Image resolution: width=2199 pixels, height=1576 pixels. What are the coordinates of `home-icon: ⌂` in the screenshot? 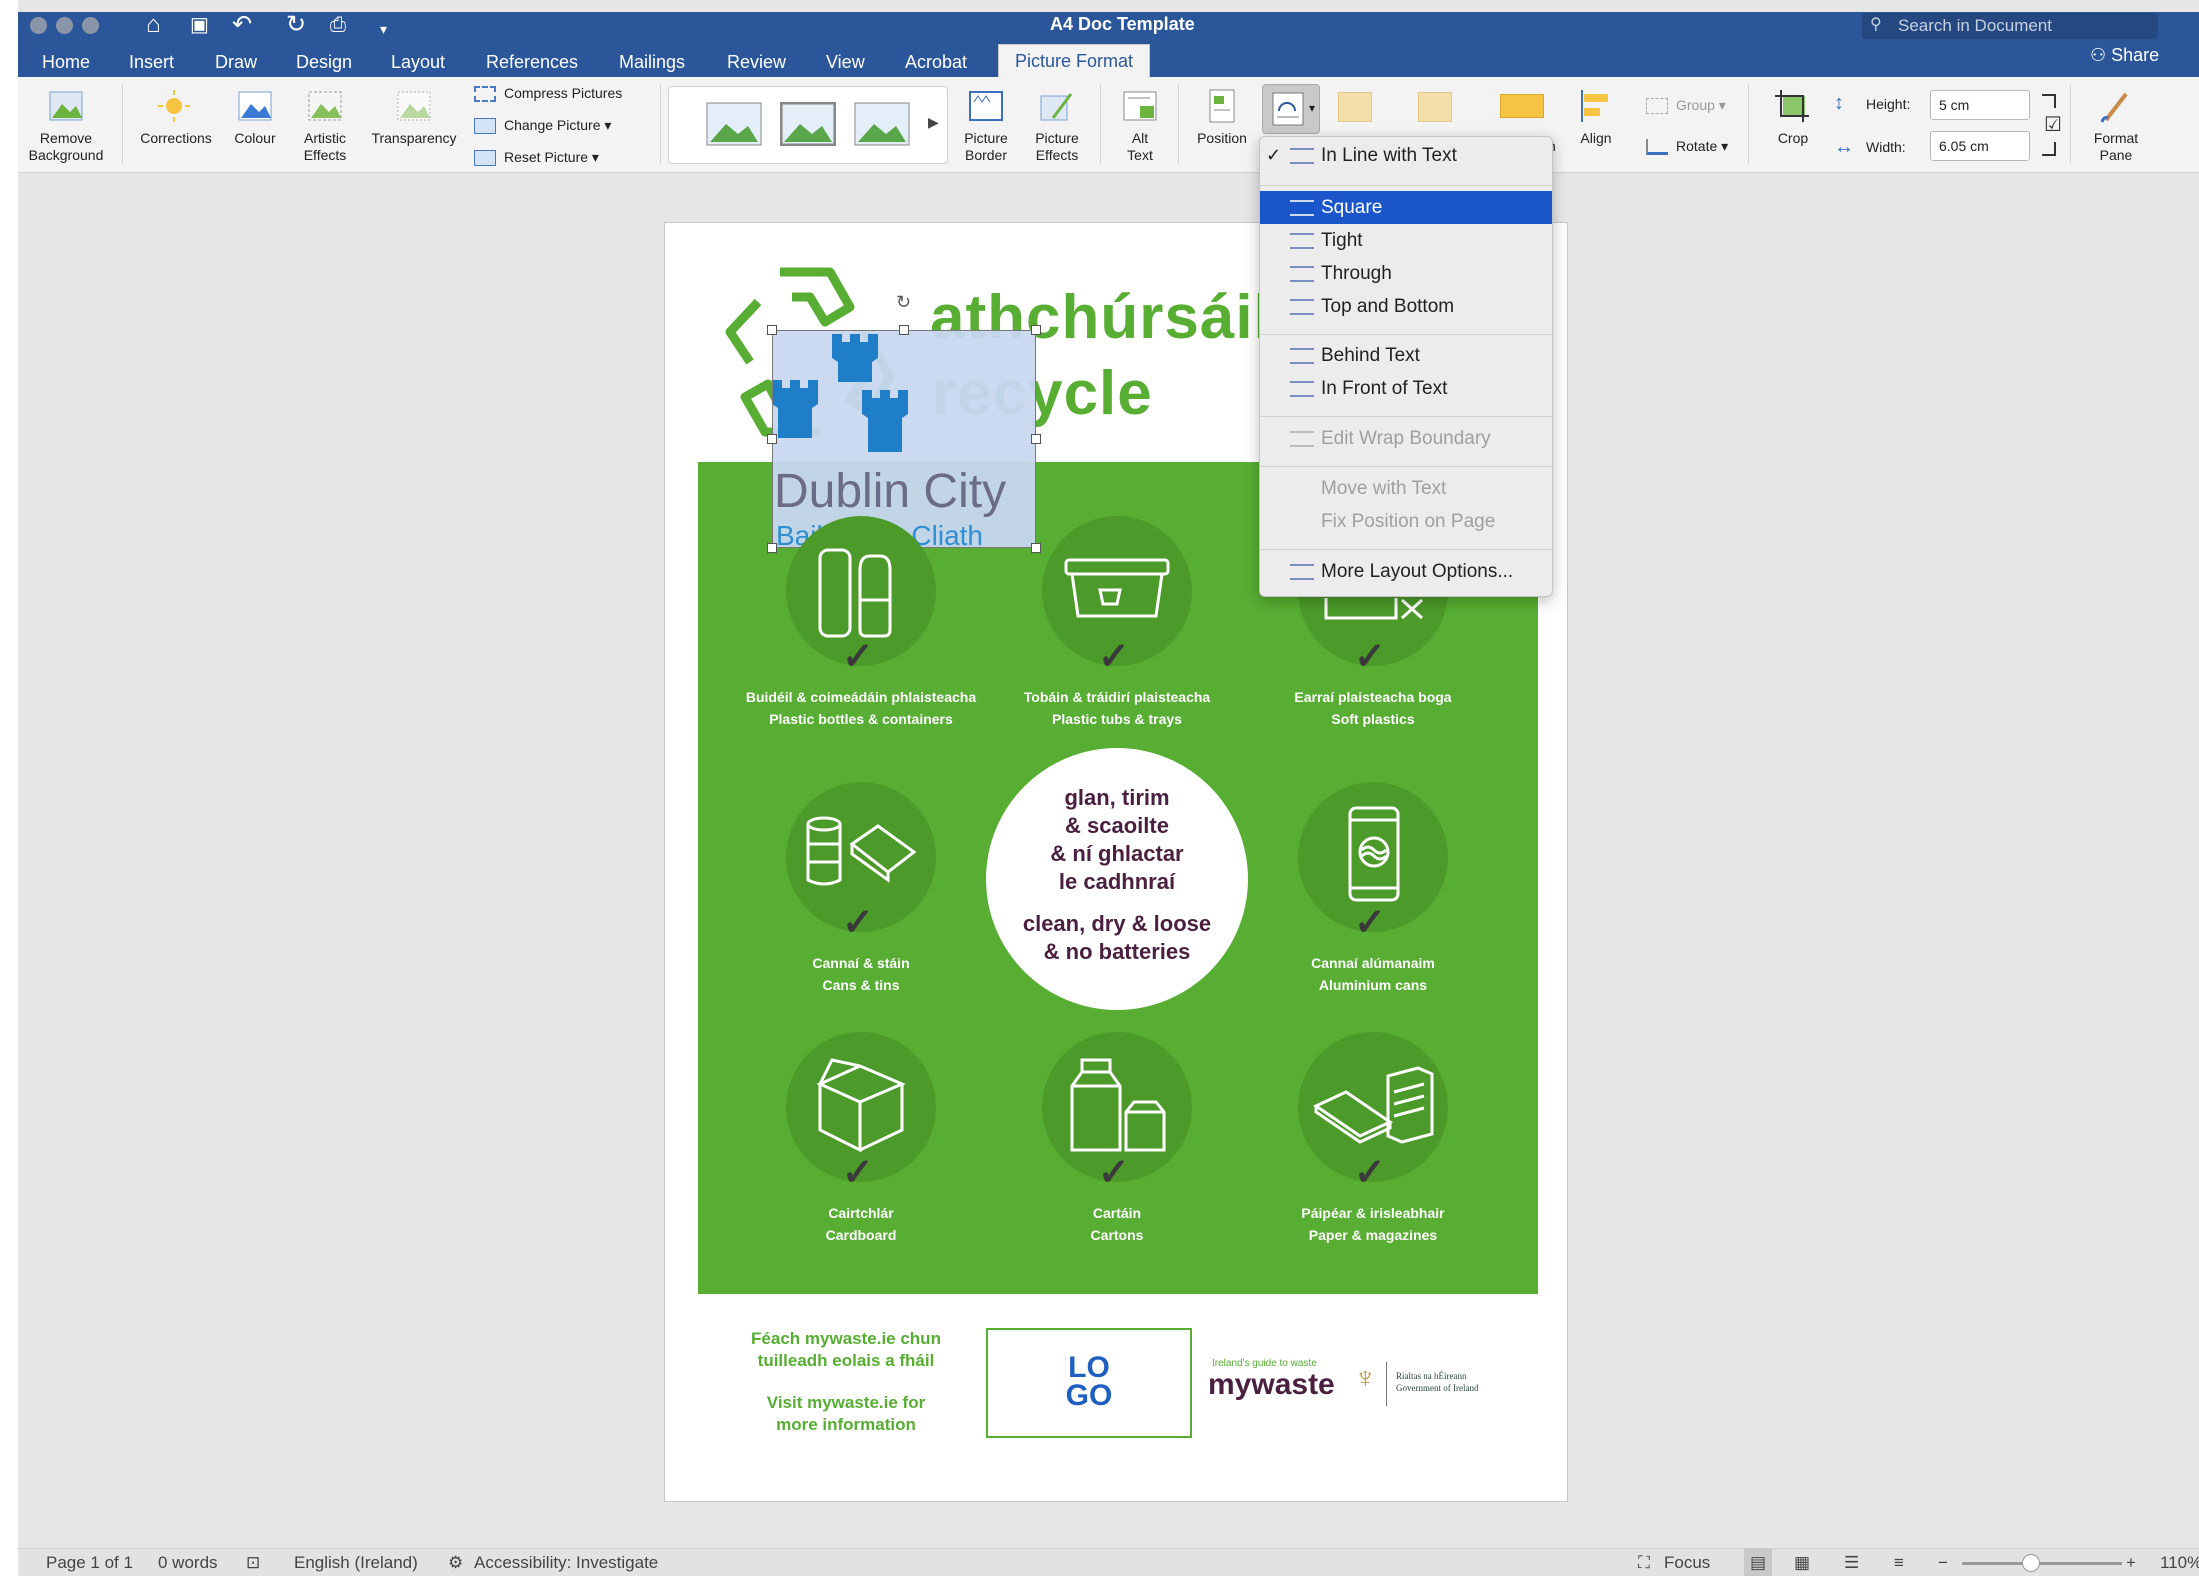 It's located at (153, 25).